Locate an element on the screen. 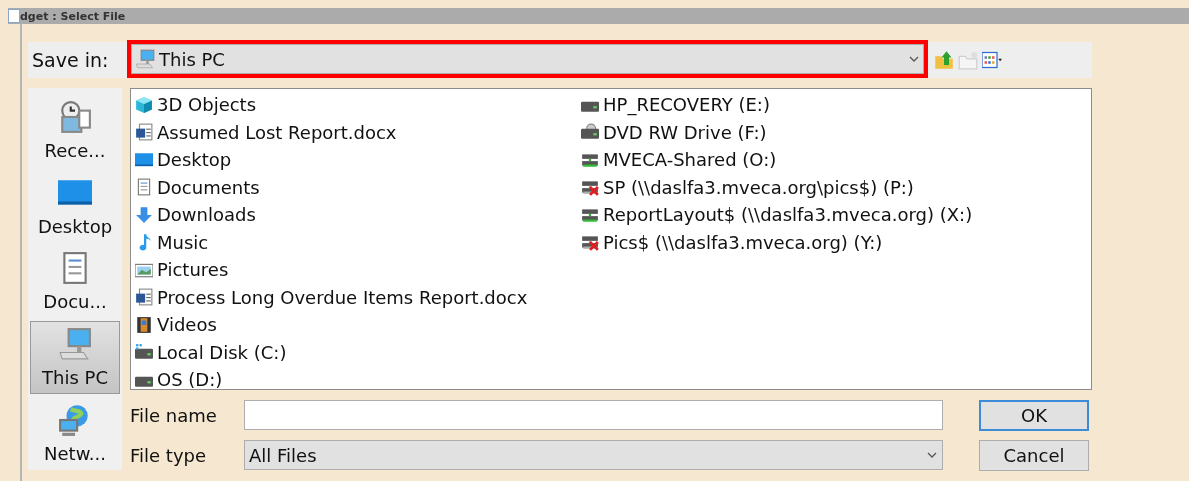 This screenshot has width=1189, height=481. window-icon is located at coordinates (14, 16).